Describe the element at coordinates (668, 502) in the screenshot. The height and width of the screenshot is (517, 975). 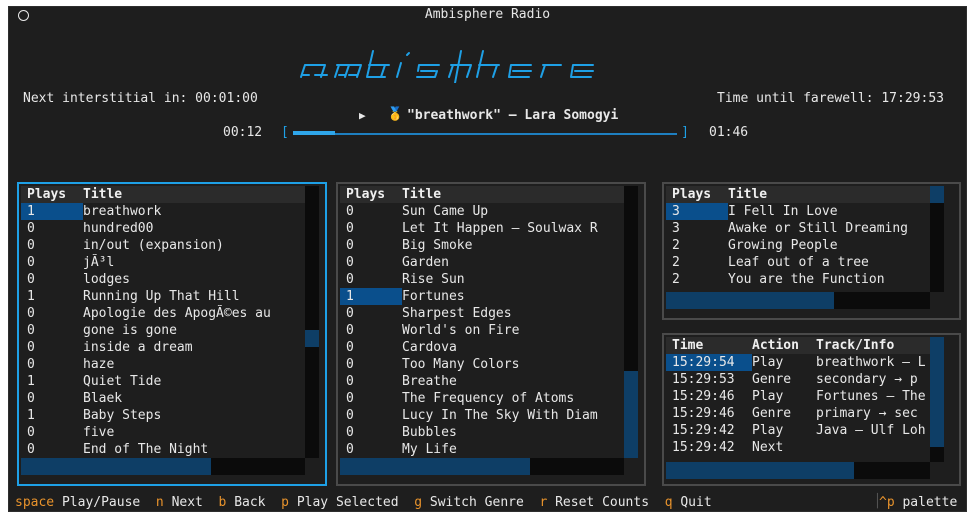
I see `key-hint: q` at that location.